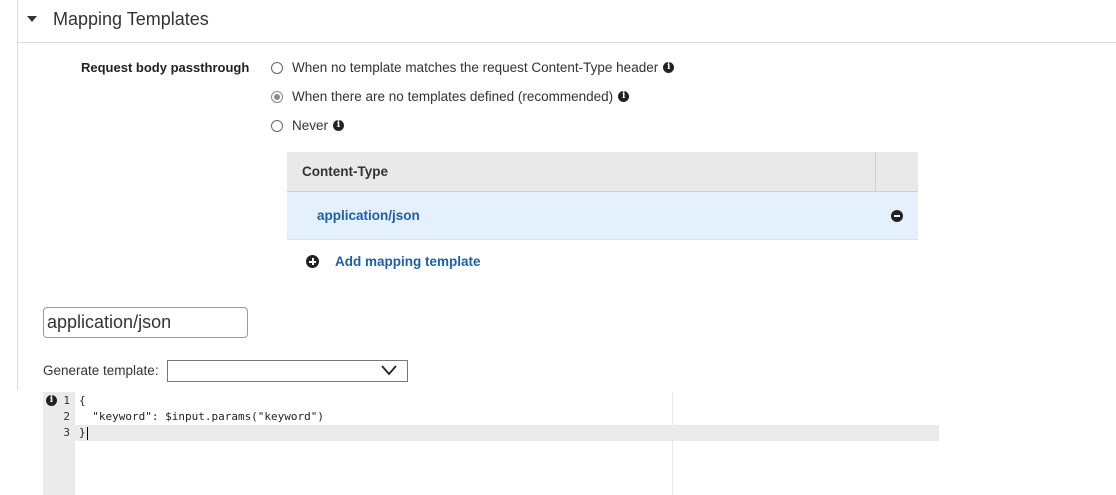 The image size is (1116, 495). What do you see at coordinates (897, 171) in the screenshot?
I see `actions-column-header` at bounding box center [897, 171].